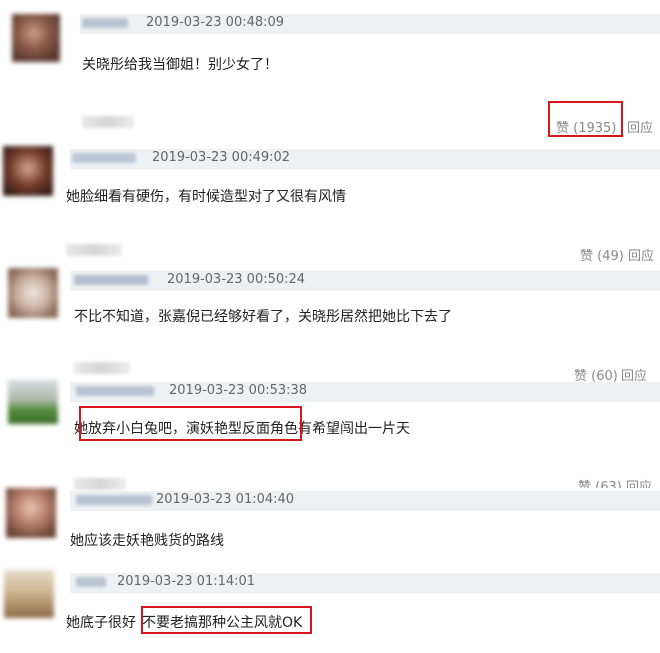 The image size is (660, 653). I want to click on comment-header: 2019-03-23 01:14:01, so click(365, 583).